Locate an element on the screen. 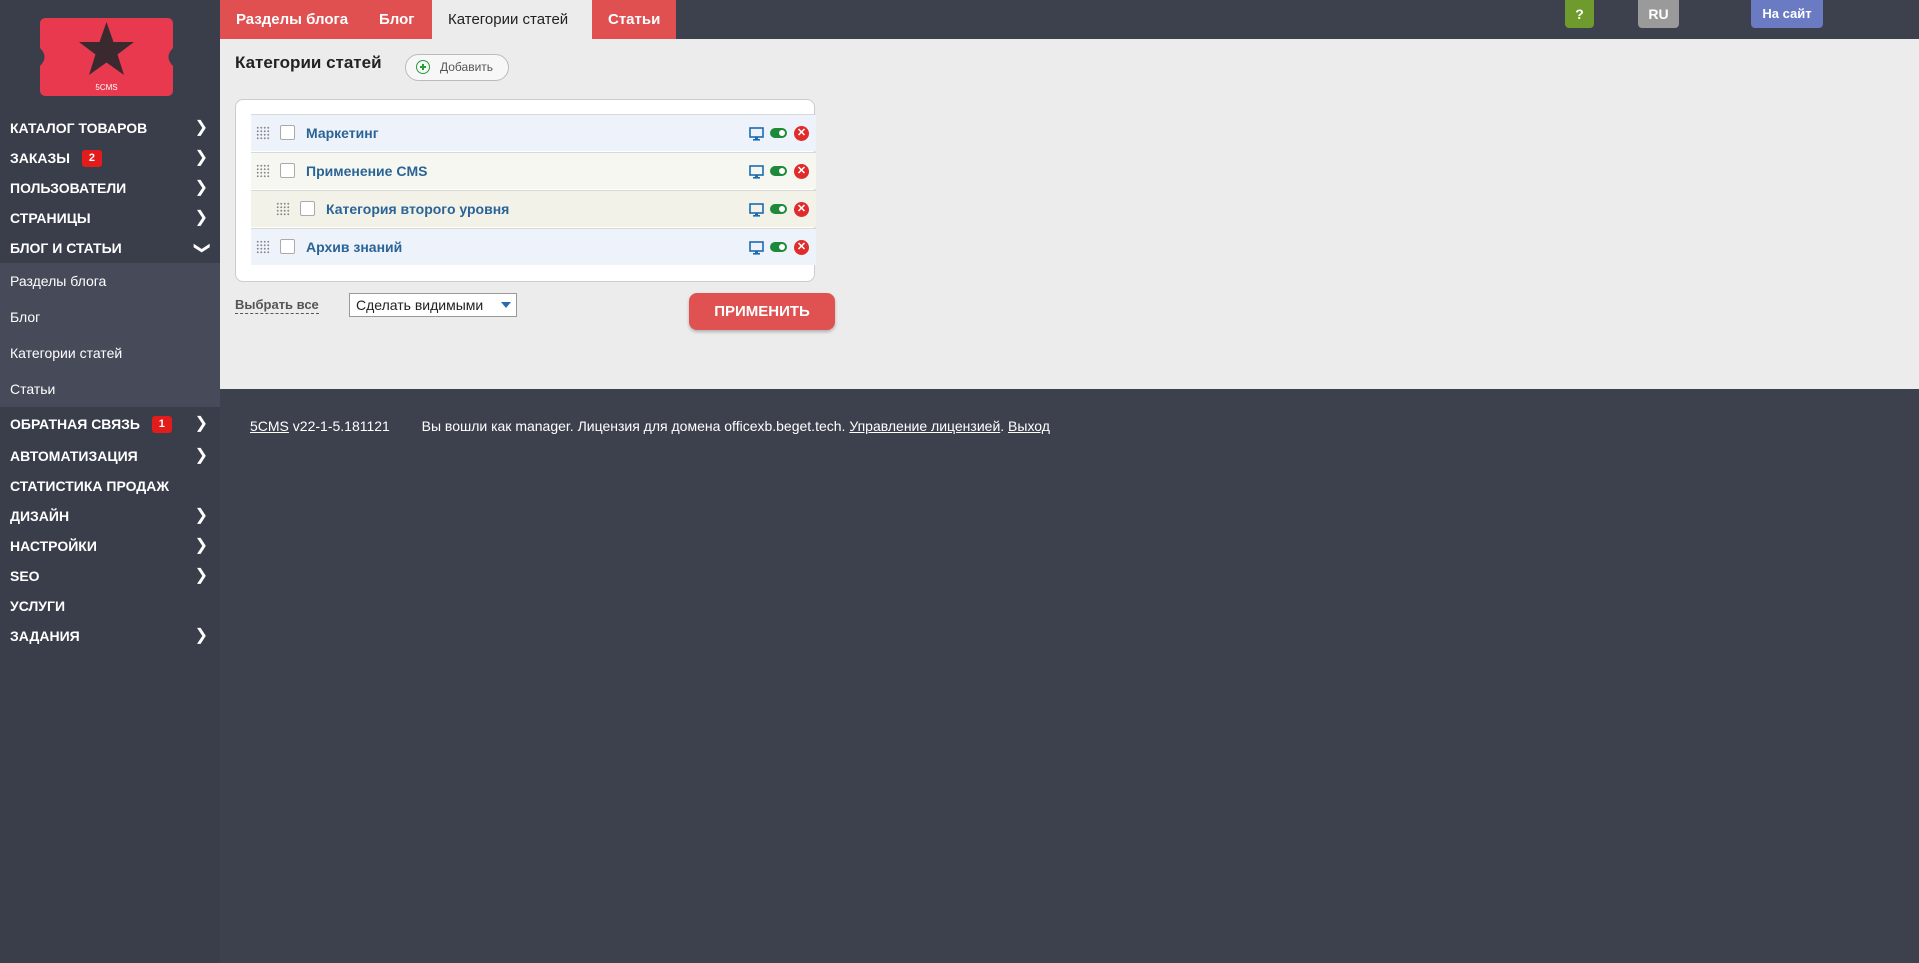  list-item: Маркетинг ✕ is located at coordinates (533, 132).